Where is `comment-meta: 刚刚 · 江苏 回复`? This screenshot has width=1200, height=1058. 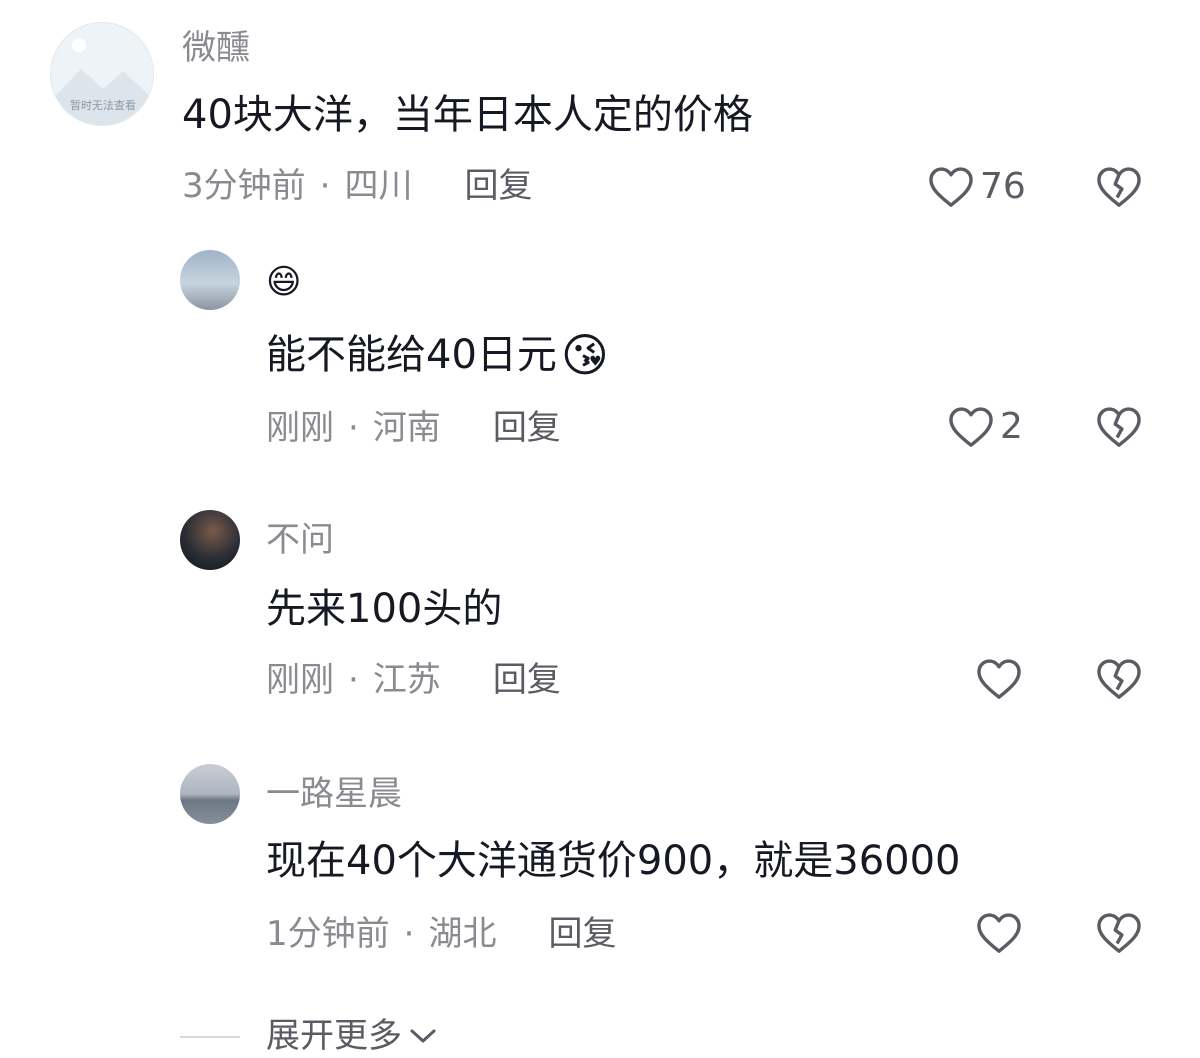 comment-meta: 刚刚 · 江苏 回复 is located at coordinates (413, 680).